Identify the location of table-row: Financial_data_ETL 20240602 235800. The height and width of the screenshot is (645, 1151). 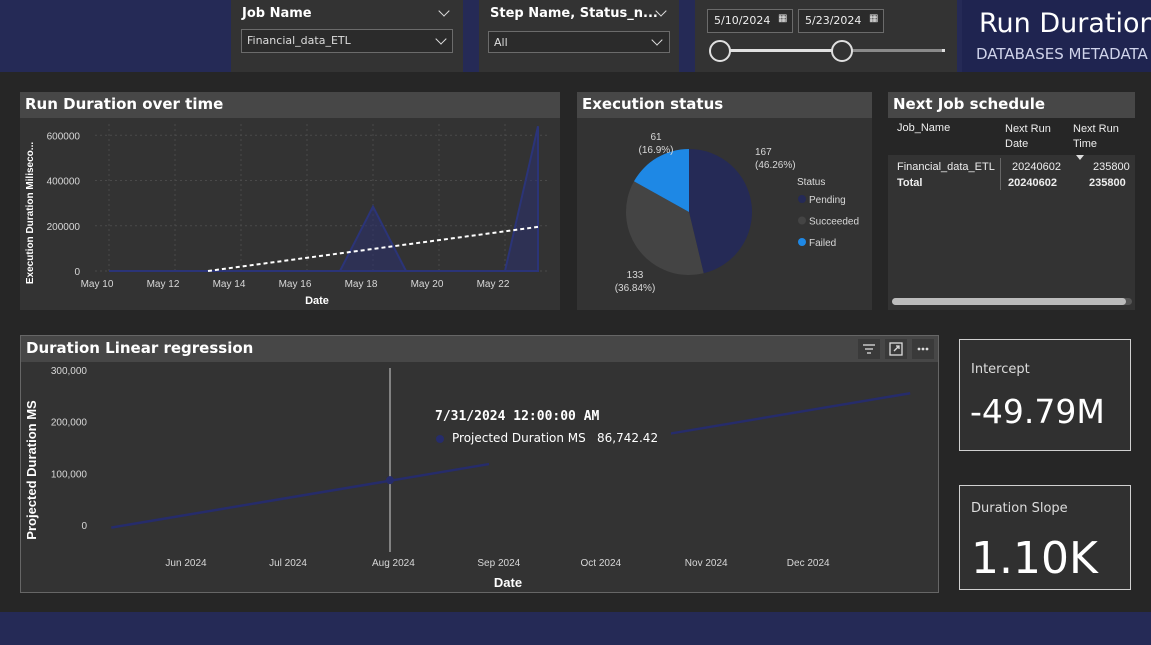
(1011, 169).